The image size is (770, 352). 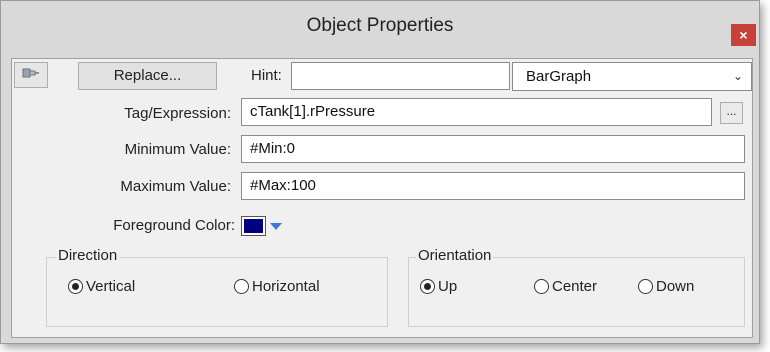 What do you see at coordinates (266, 75) in the screenshot?
I see `hint-label: Hint:` at bounding box center [266, 75].